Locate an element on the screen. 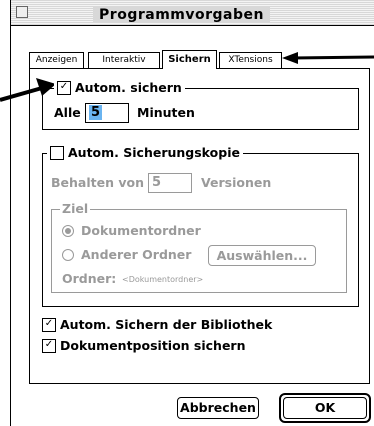 The height and width of the screenshot is (426, 374). folder-value: <Dokumentordner> is located at coordinates (163, 279).